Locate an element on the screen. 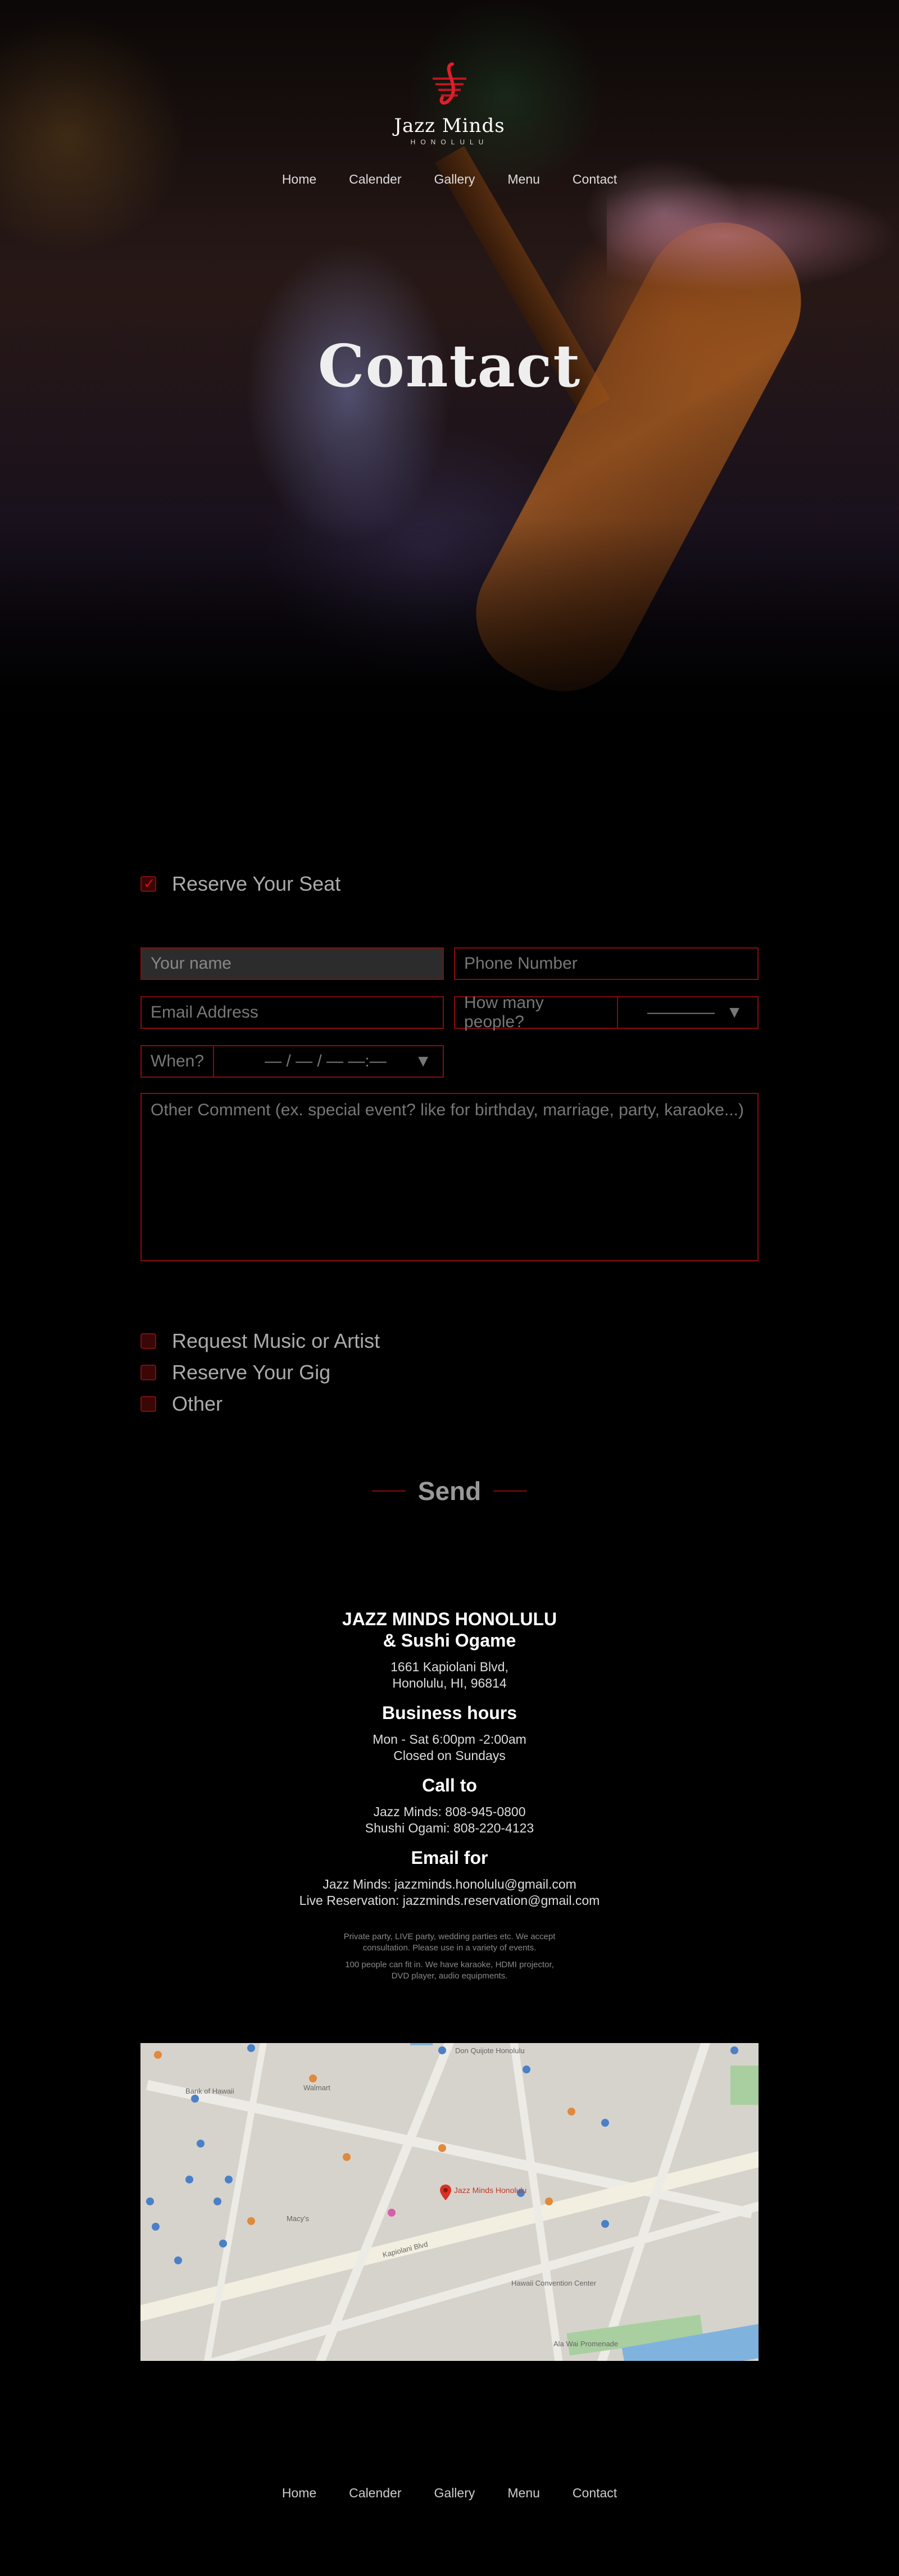 The image size is (899, 2576). brand-logo: Jazz Minds HONOLULU is located at coordinates (449, 104).